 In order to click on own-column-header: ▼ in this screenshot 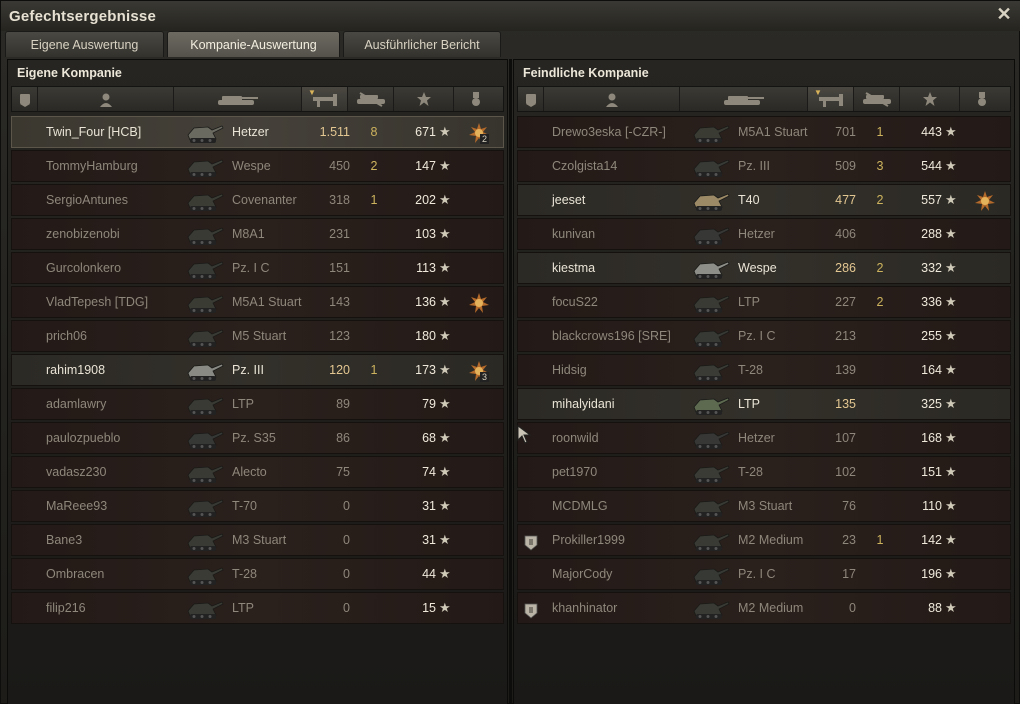, I will do `click(257, 99)`.